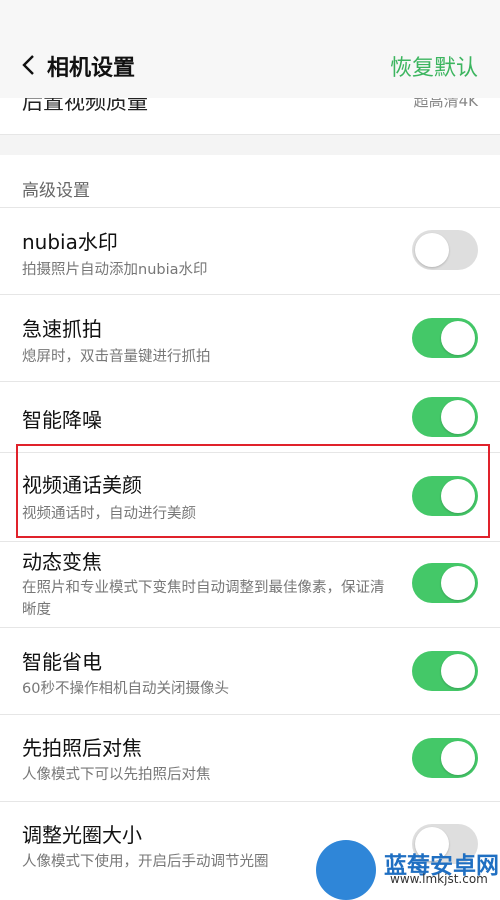 The height and width of the screenshot is (900, 500). I want to click on highlight-box, so click(253, 491).